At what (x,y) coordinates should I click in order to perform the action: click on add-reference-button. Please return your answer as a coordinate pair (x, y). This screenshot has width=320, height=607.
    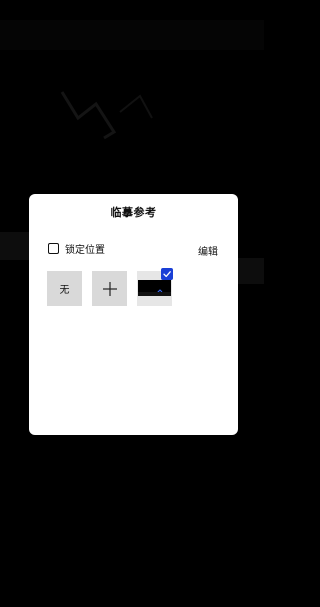
    Looking at the image, I should click on (109, 288).